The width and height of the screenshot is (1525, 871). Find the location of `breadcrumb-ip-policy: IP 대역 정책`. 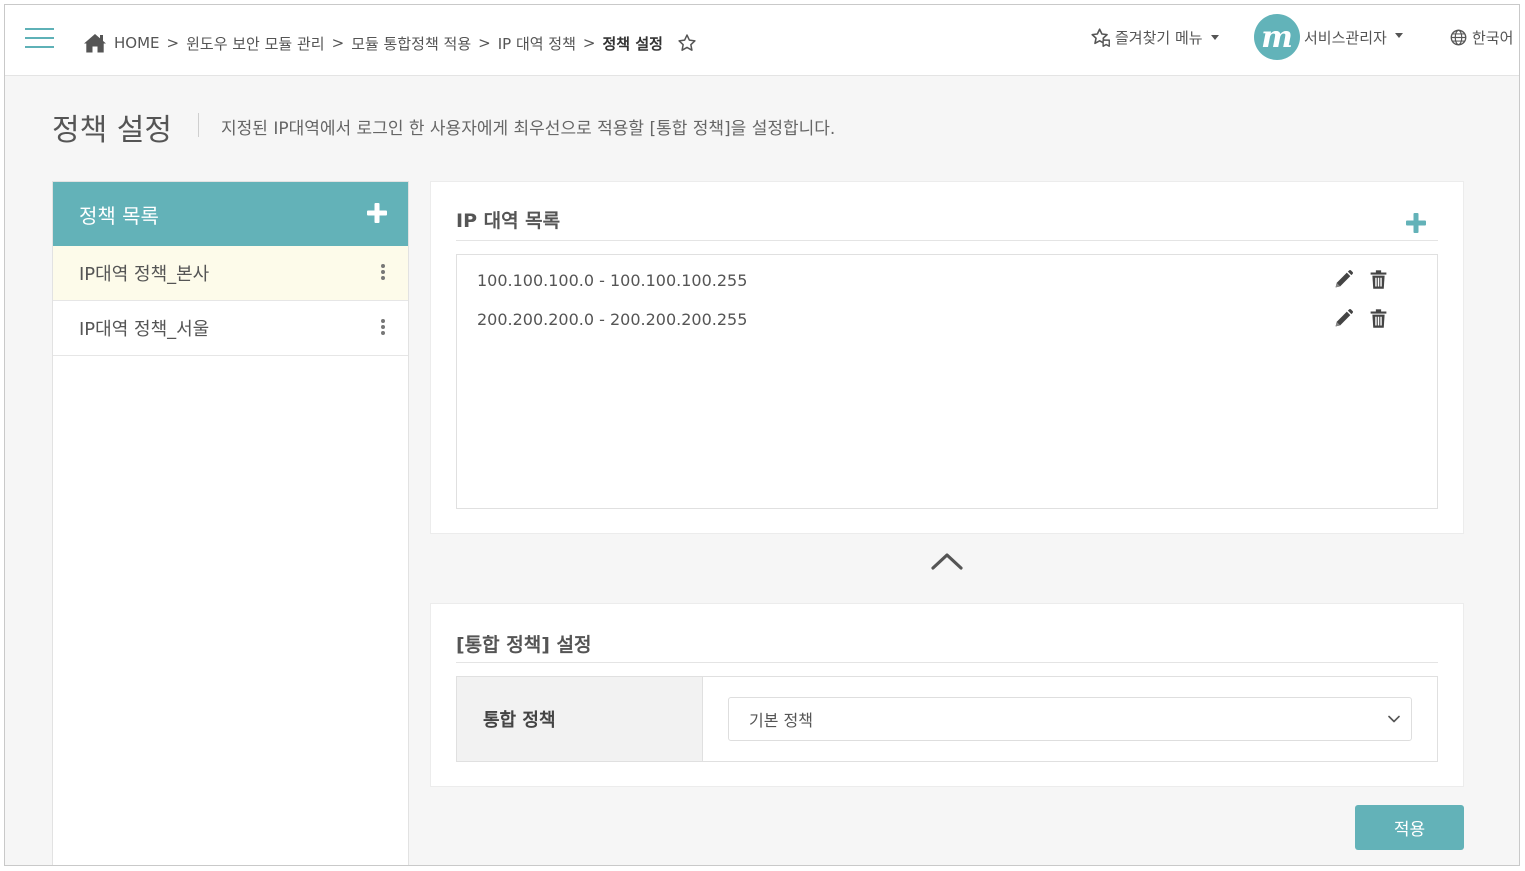

breadcrumb-ip-policy: IP 대역 정책 is located at coordinates (537, 43).